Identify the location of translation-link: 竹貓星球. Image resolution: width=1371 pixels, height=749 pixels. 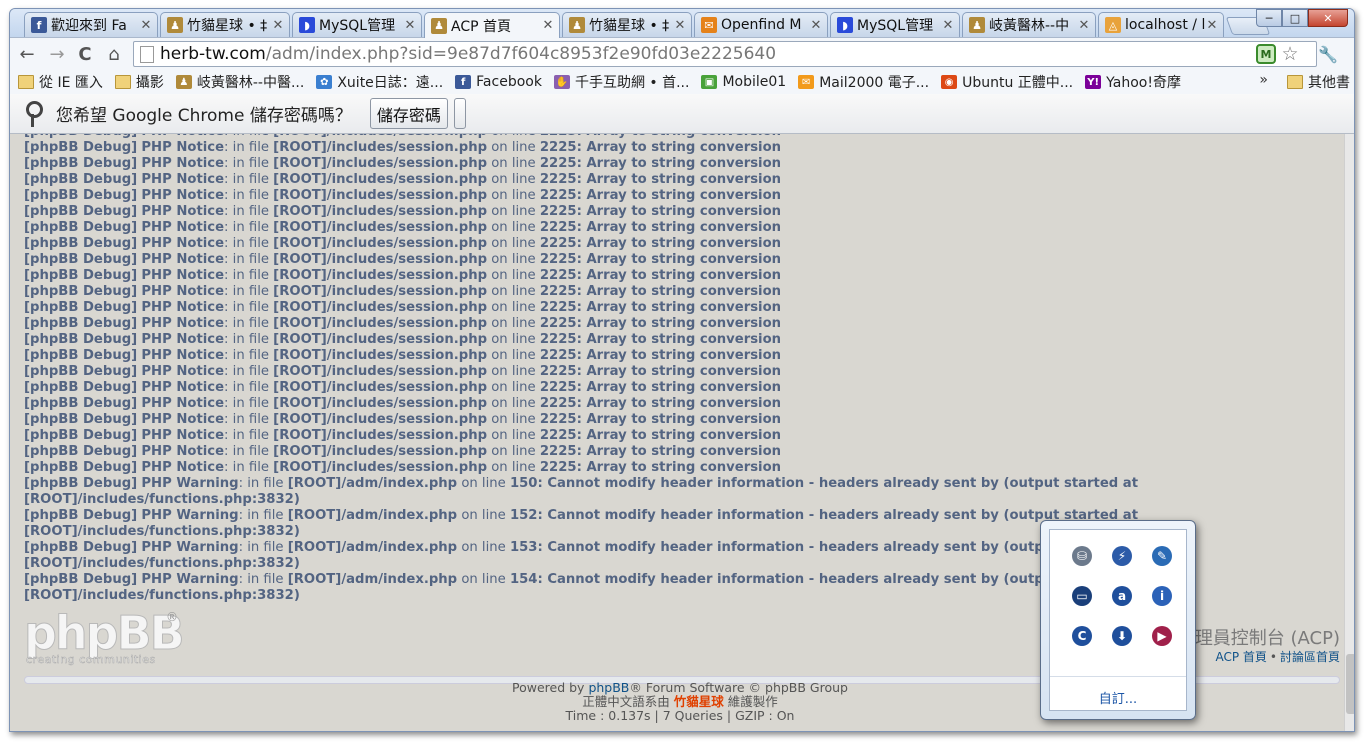
(699, 701).